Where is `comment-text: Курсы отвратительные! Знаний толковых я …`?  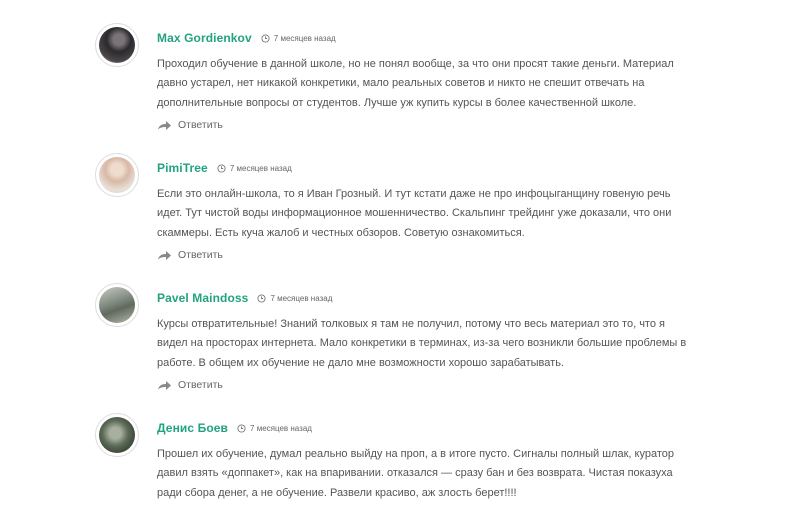 comment-text: Курсы отвратительные! Знаний толковых я … is located at coordinates (422, 343).